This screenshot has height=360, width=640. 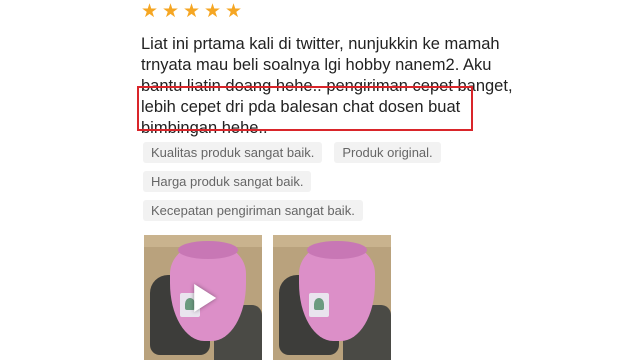 What do you see at coordinates (204, 128) in the screenshot?
I see `review-line: bimbingan hehe..` at bounding box center [204, 128].